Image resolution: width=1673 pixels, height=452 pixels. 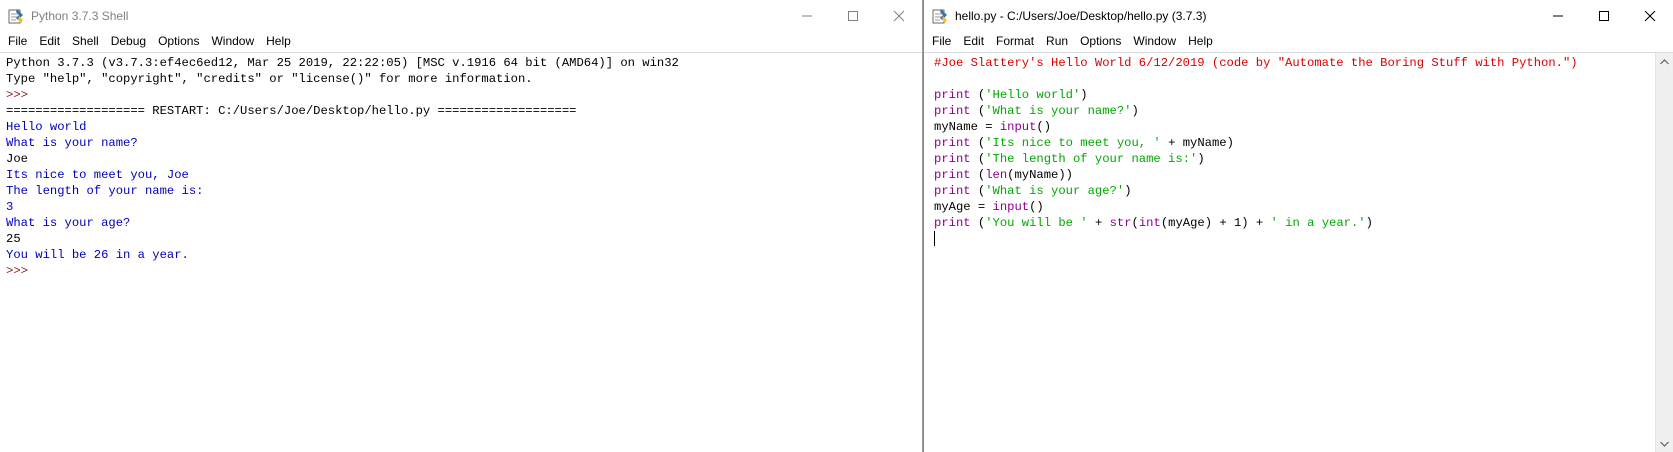 I want to click on editor-maximize-button, so click(x=1604, y=15).